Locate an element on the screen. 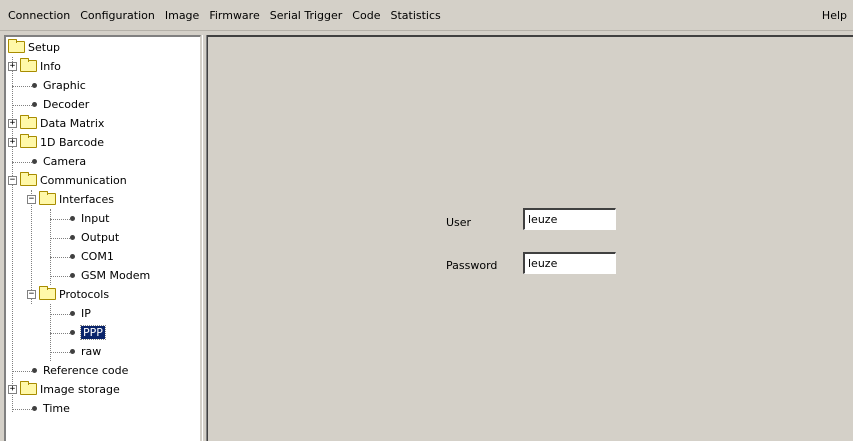 This screenshot has width=853, height=441. expand-data-matrix-toggle: + is located at coordinates (12, 123).